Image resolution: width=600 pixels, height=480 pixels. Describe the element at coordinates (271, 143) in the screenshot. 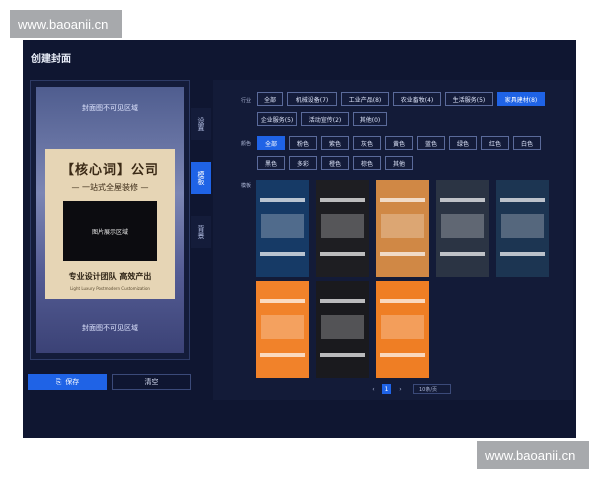

I see `color-chip-0: 全部` at that location.